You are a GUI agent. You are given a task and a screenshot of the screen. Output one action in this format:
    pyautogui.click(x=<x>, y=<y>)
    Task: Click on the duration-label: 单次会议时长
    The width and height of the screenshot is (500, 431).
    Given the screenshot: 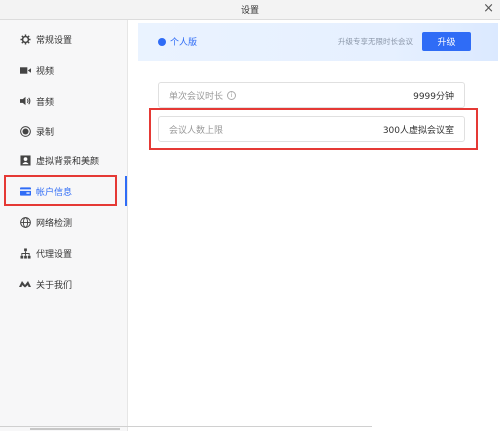 What is the action you would take?
    pyautogui.click(x=196, y=97)
    